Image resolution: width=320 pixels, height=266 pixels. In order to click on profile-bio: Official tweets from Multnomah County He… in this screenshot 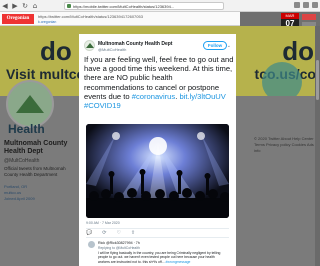, I will do `click(35, 171)`.